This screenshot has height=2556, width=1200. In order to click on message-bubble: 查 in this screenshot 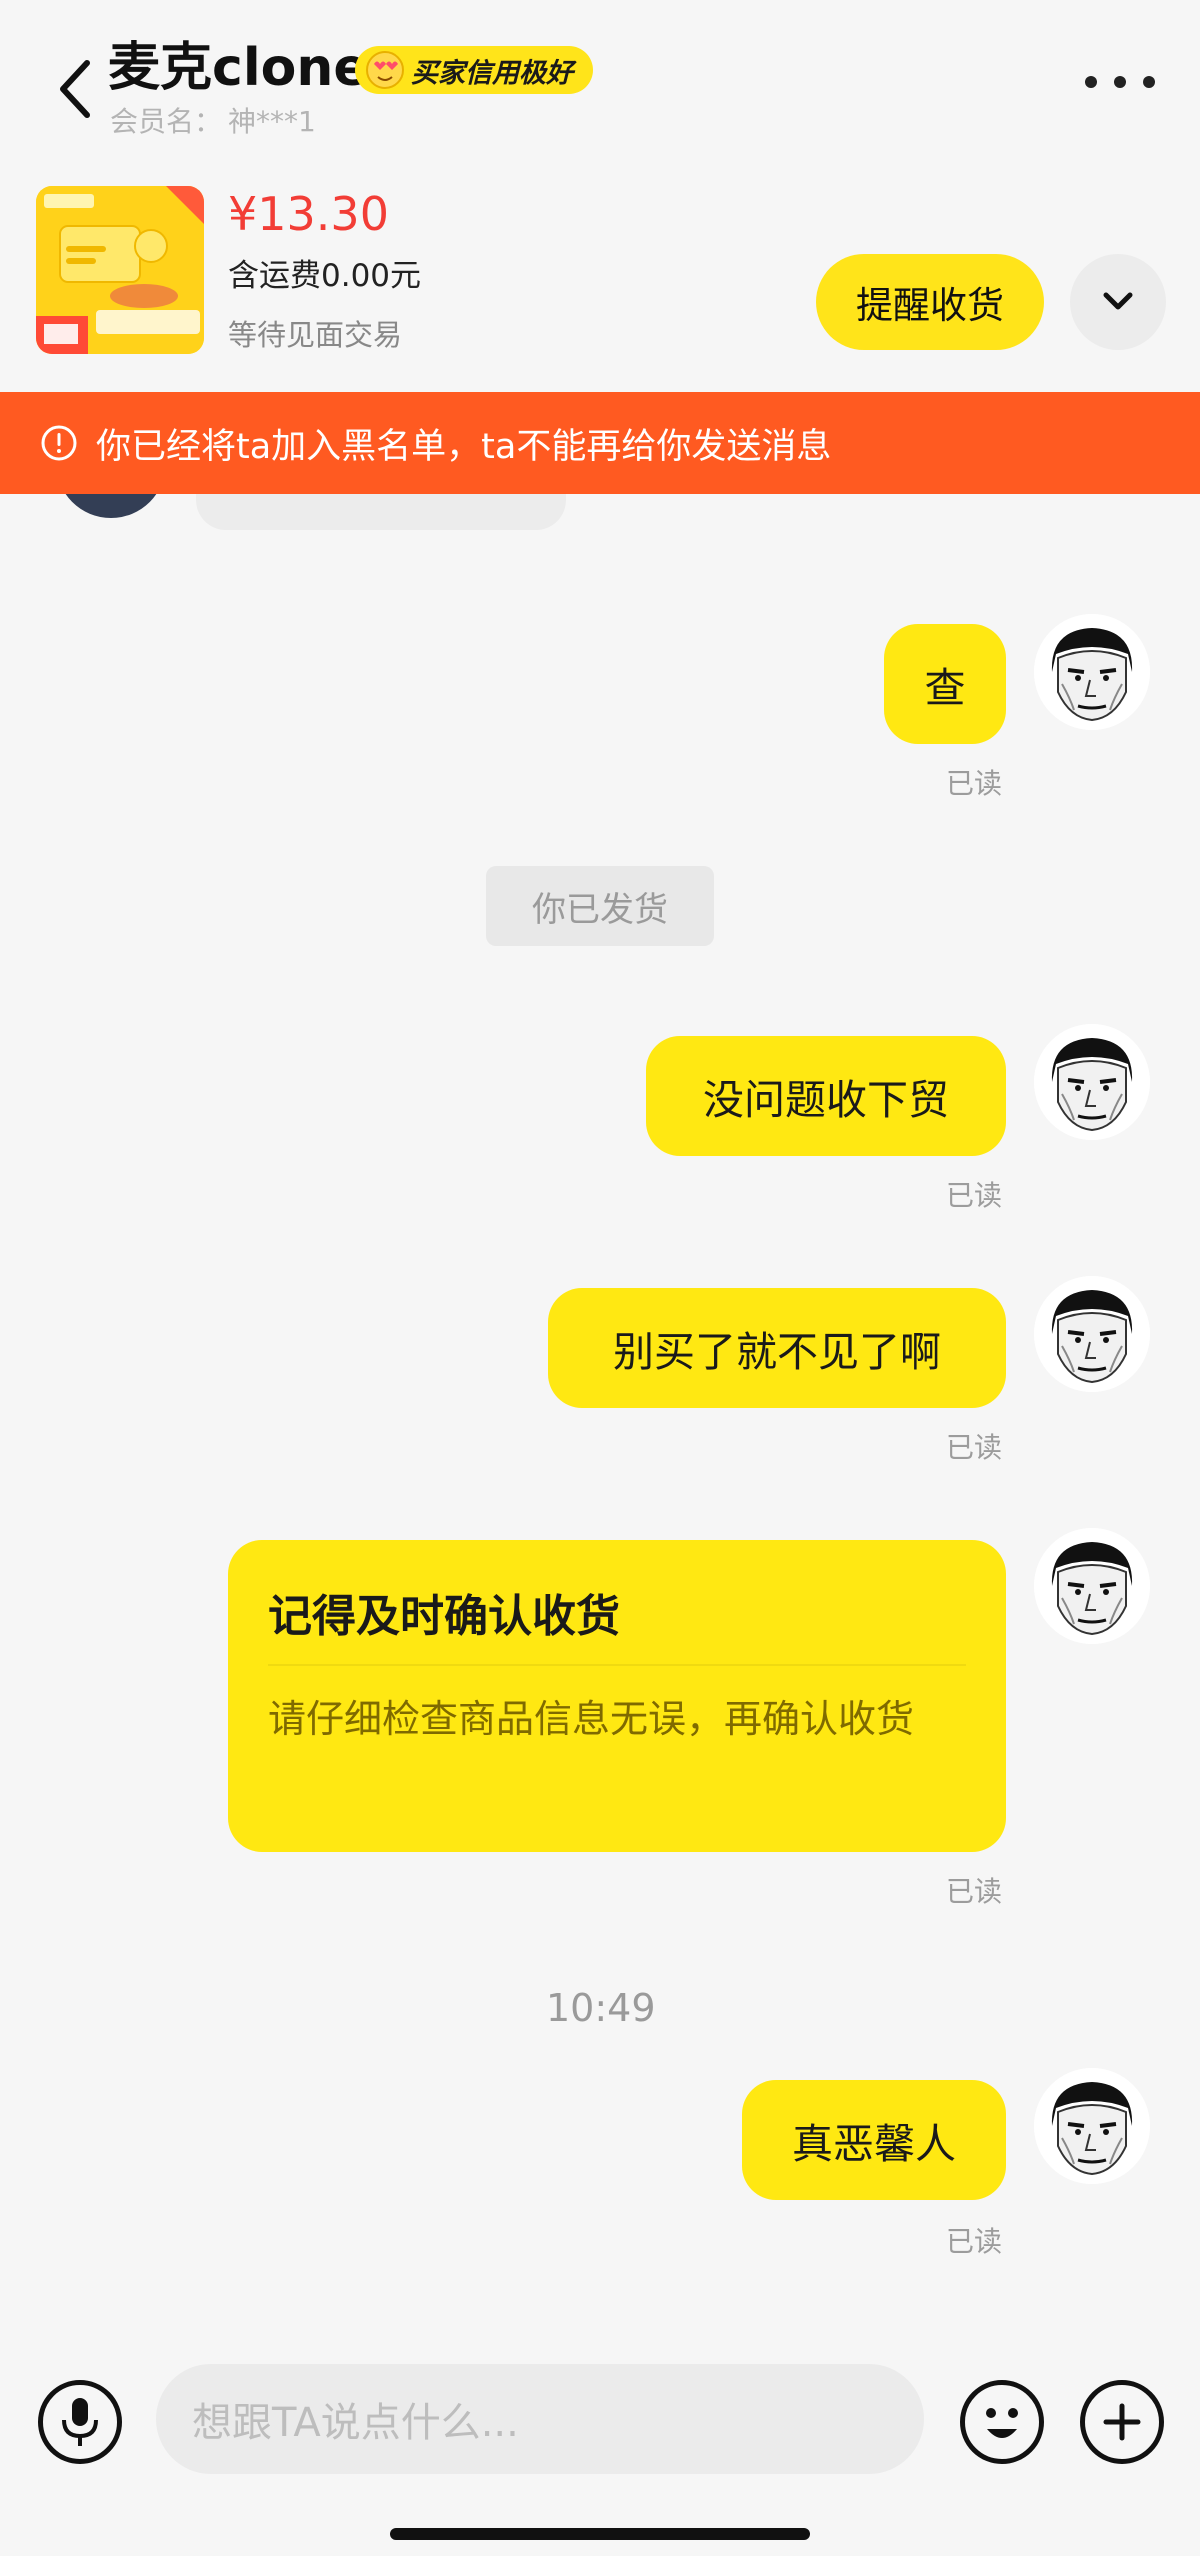, I will do `click(945, 684)`.